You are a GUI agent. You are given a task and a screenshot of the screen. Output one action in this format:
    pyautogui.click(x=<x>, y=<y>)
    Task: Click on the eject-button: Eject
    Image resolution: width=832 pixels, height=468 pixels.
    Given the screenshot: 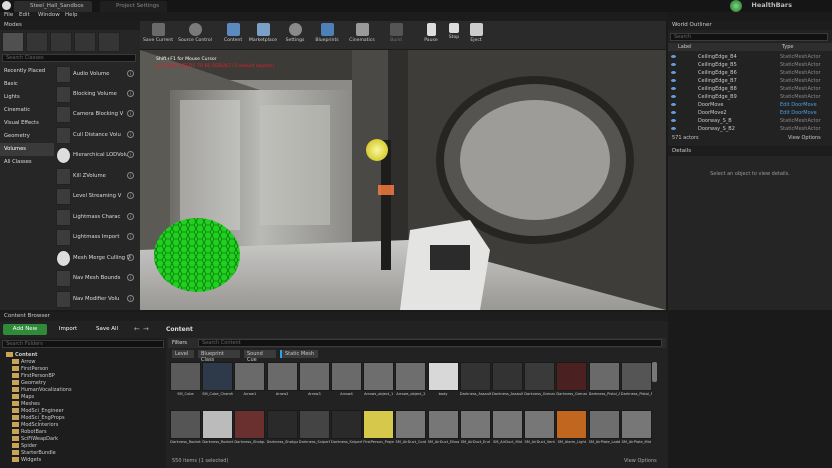 What is the action you would take?
    pyautogui.click(x=476, y=35)
    